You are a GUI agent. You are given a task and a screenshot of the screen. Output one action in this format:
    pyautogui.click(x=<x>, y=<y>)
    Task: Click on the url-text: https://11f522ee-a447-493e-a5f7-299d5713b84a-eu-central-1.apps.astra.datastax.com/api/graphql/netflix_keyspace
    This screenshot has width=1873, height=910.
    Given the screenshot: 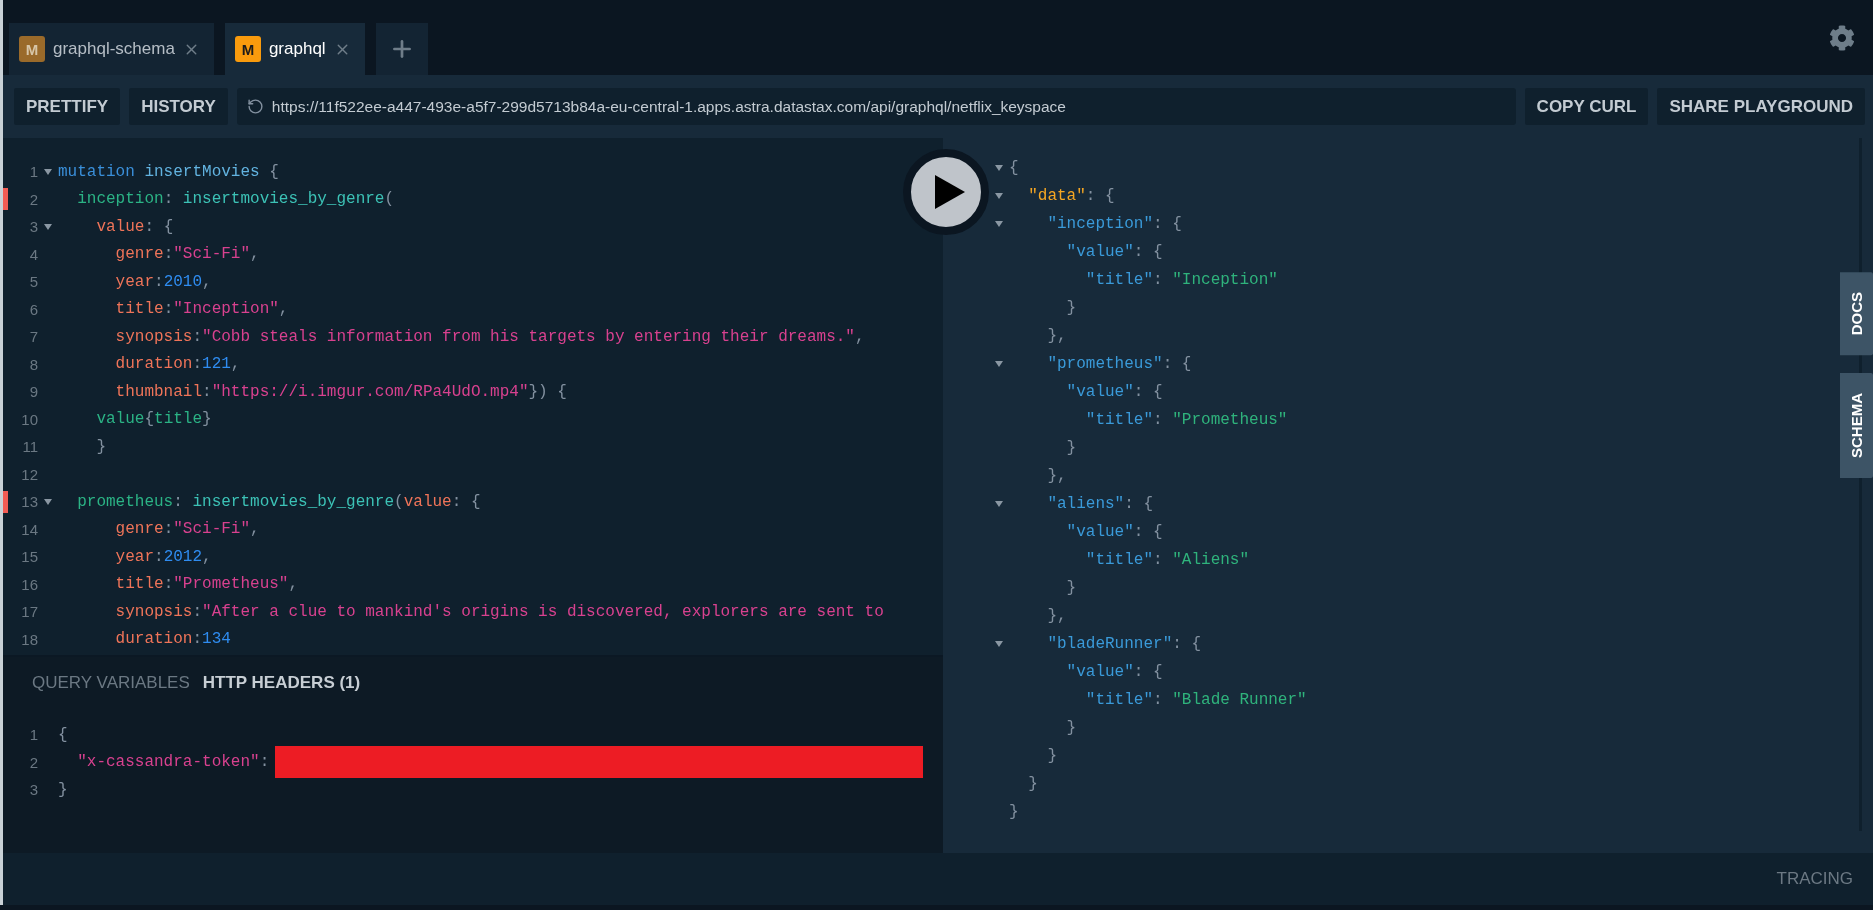 What is the action you would take?
    pyautogui.click(x=668, y=106)
    